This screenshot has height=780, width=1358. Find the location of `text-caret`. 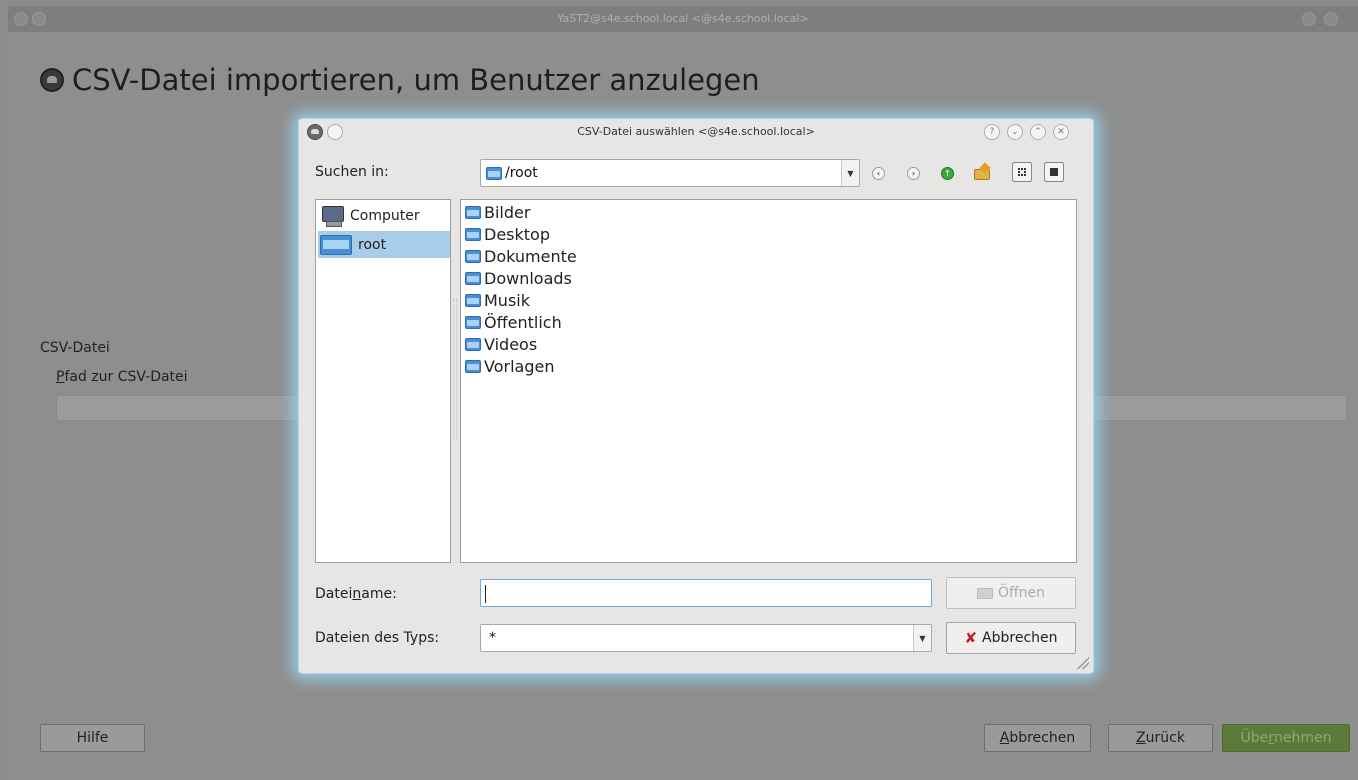

text-caret is located at coordinates (485, 594).